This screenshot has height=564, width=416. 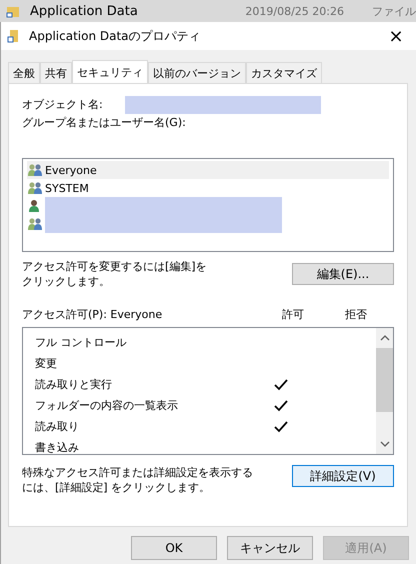 I want to click on permissions-label: アクセス許可(P): Everyone, so click(x=93, y=314).